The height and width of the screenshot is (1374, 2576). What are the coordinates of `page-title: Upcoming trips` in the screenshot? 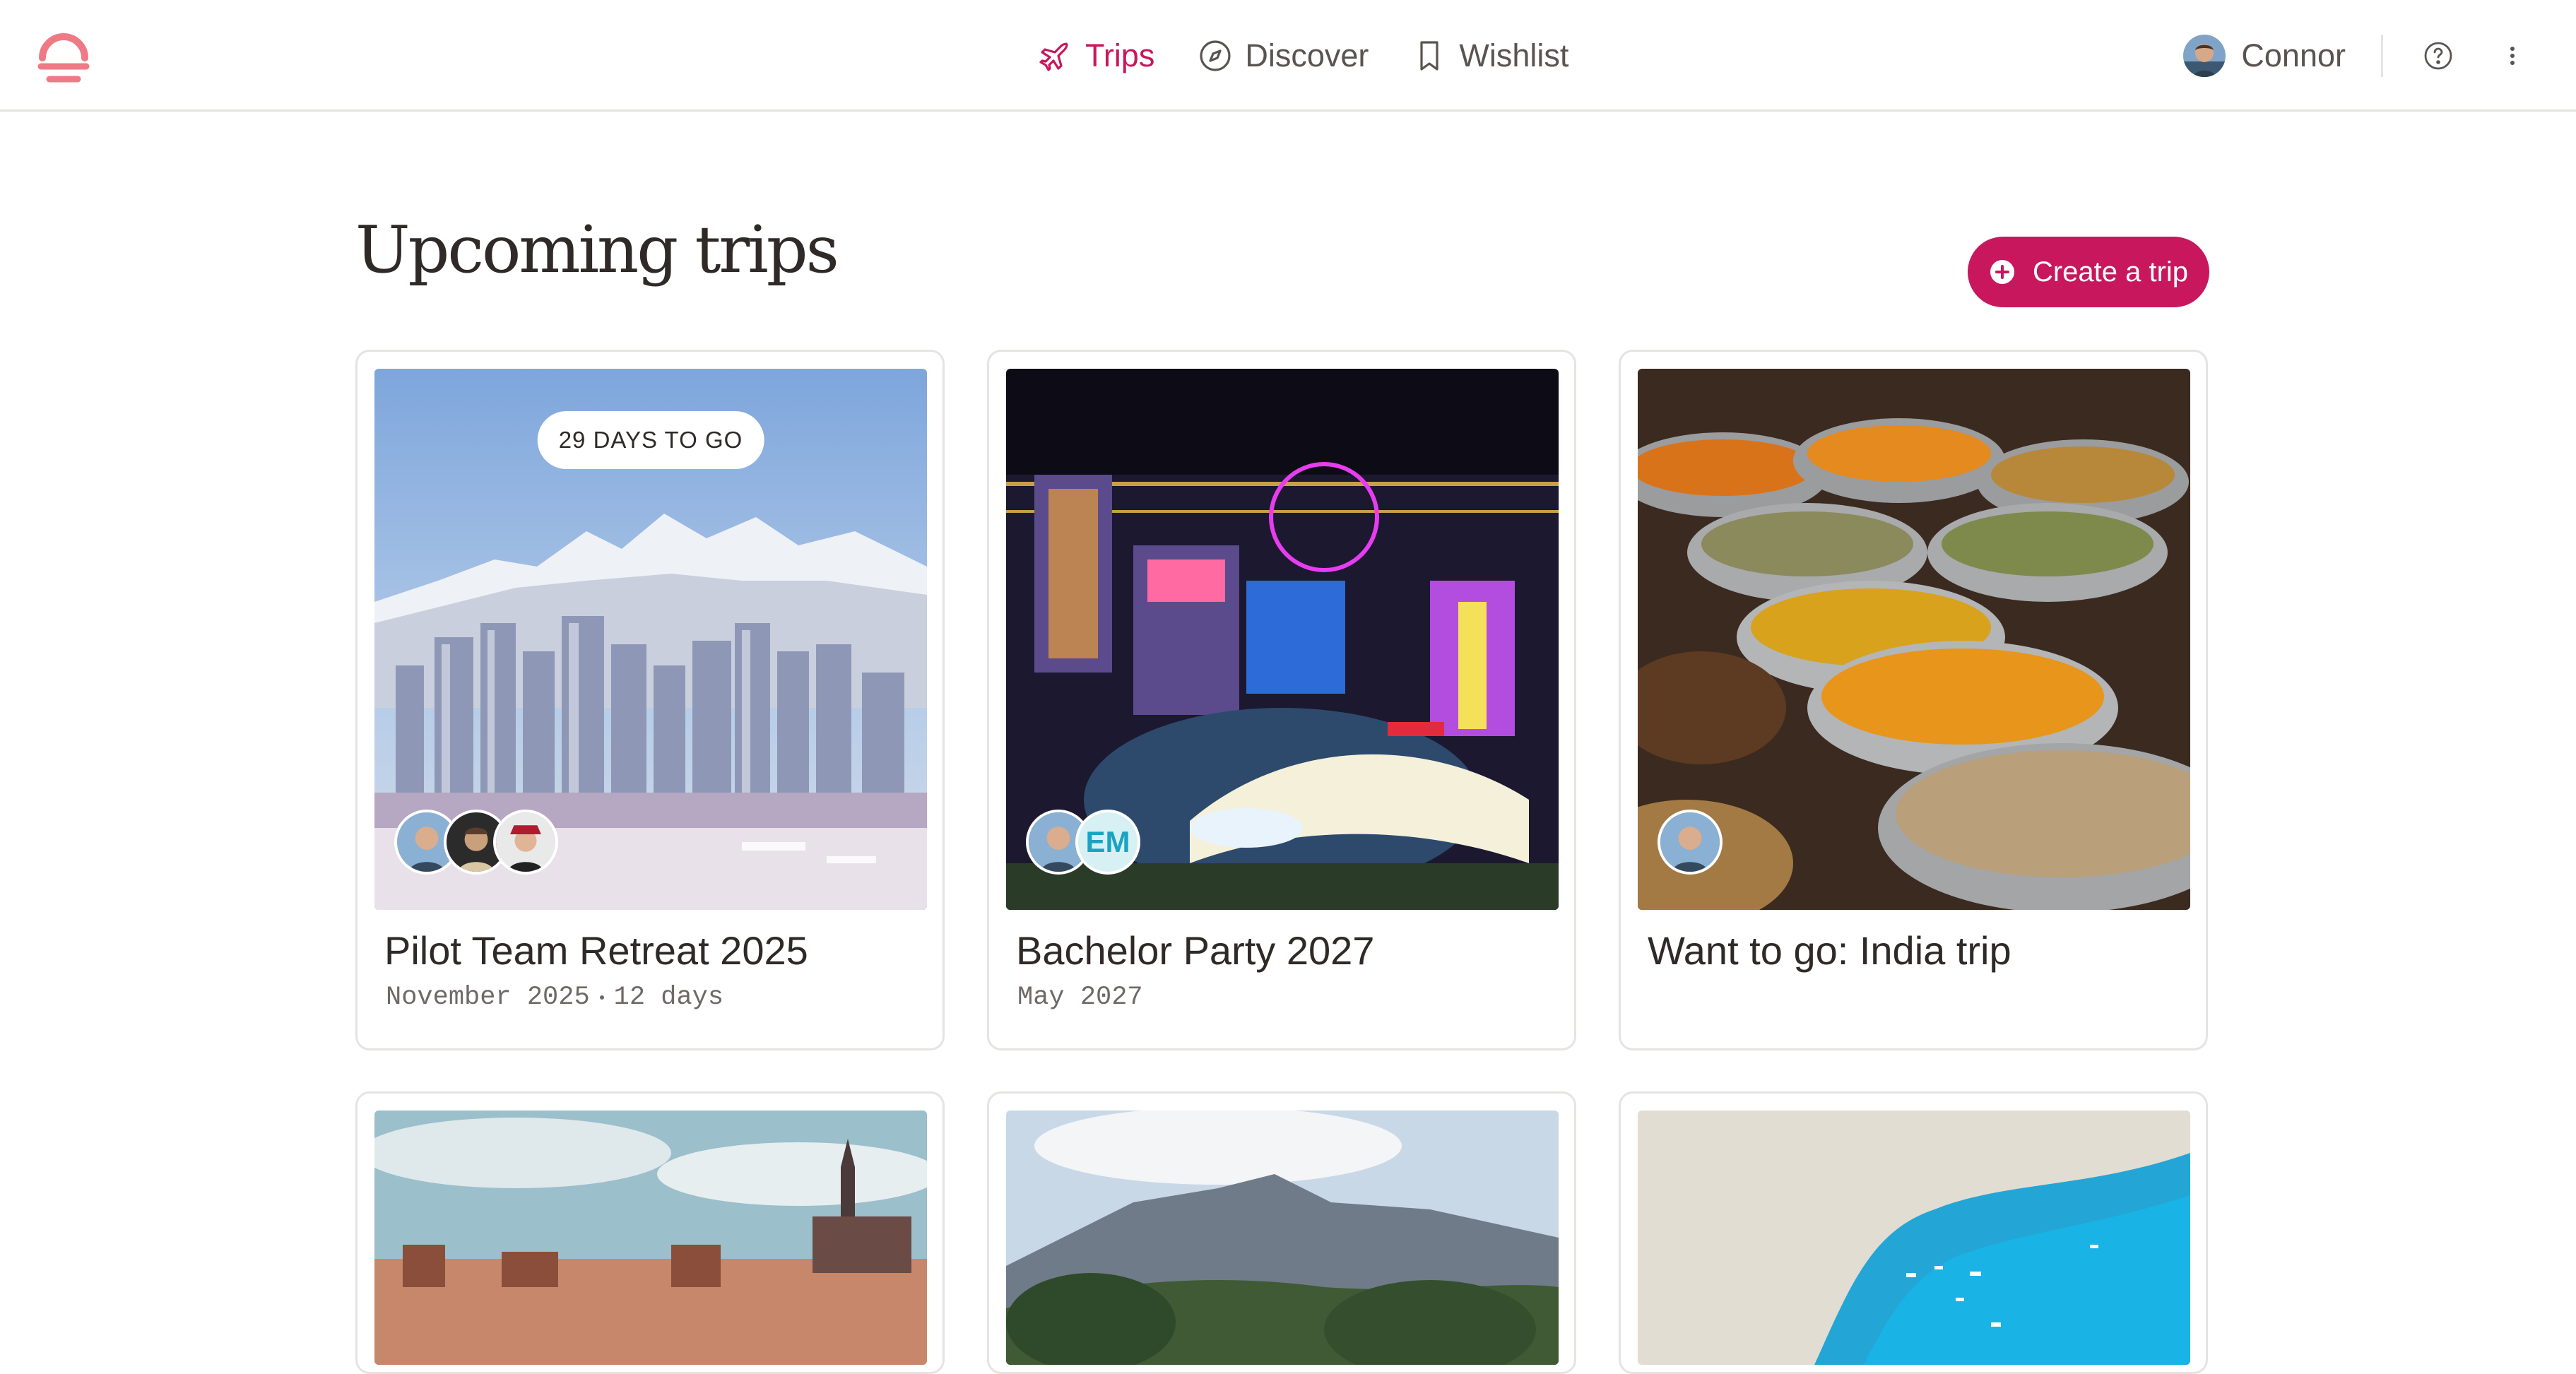 It's located at (597, 250).